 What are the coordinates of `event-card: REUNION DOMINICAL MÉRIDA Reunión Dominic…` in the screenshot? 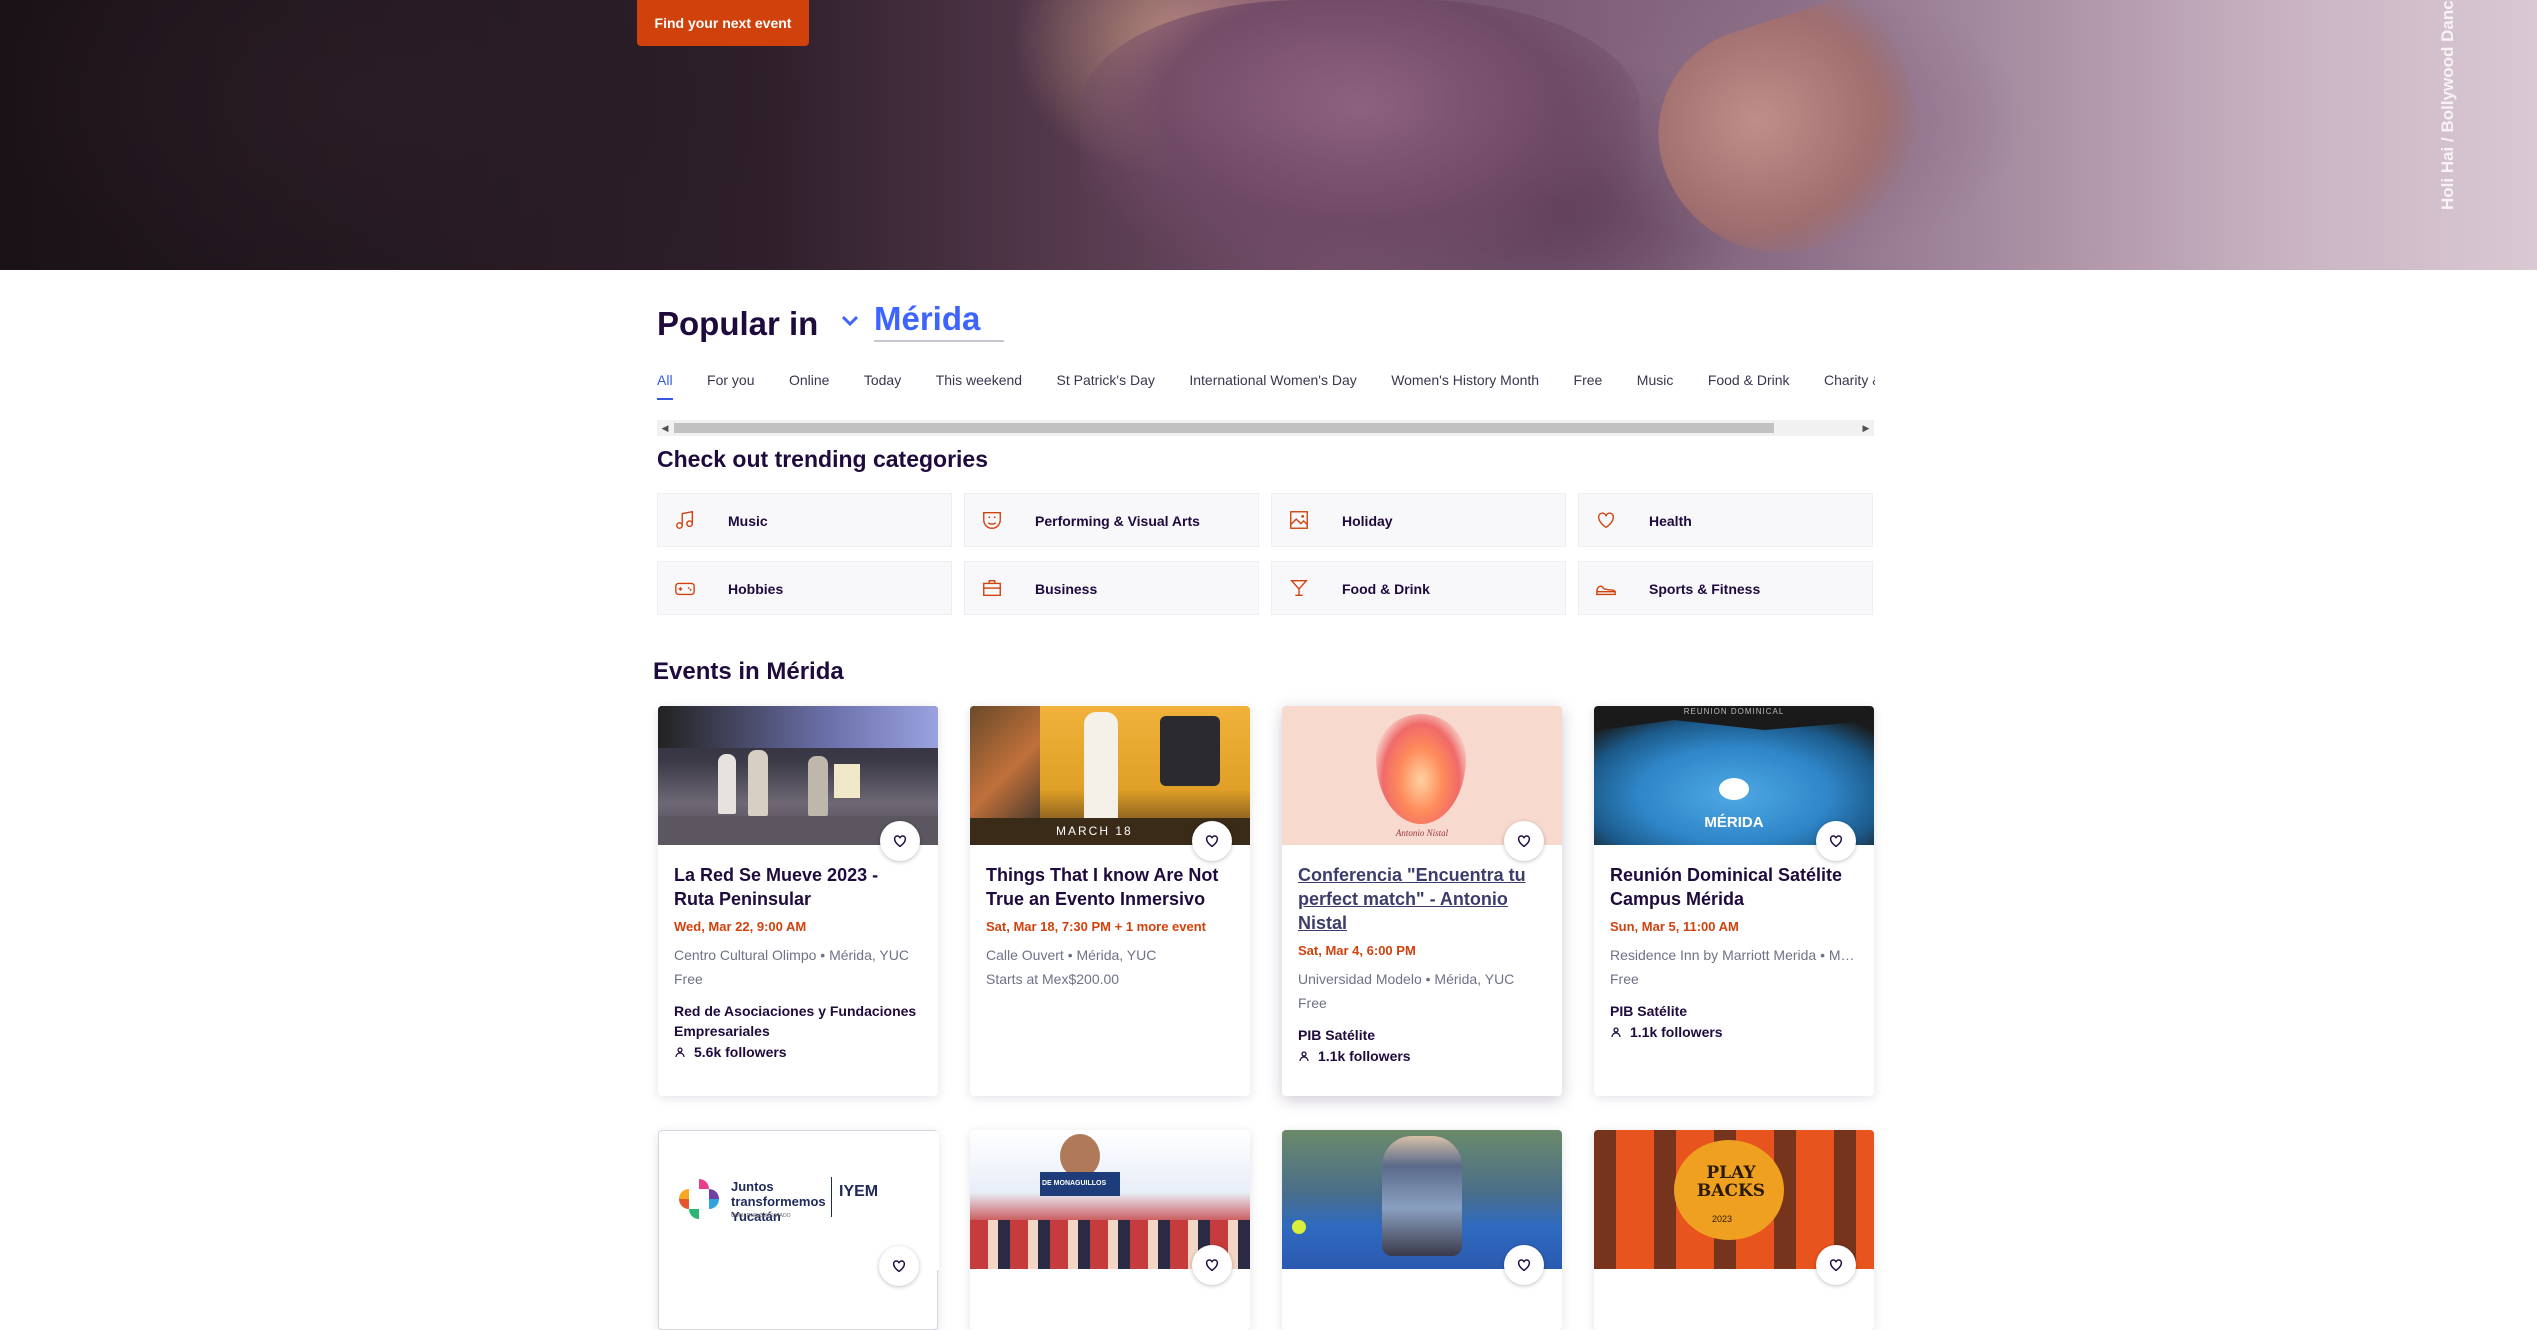 It's located at (1734, 901).